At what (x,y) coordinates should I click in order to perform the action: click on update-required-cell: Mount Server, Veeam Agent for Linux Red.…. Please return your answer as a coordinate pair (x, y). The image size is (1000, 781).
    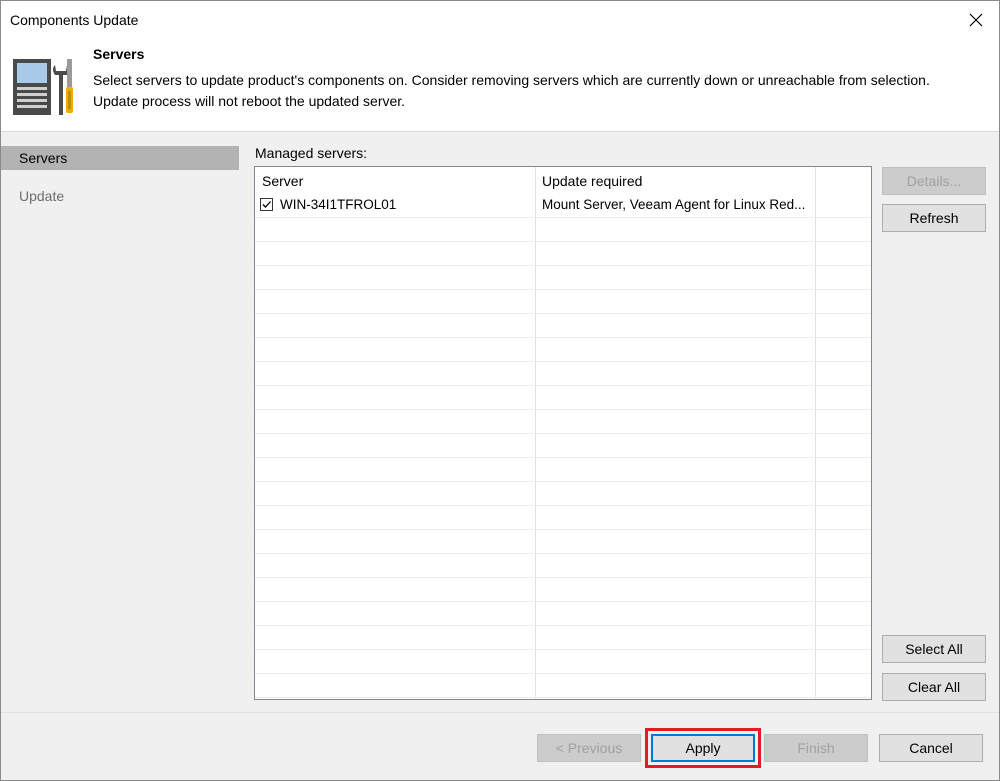
    Looking at the image, I should click on (674, 204).